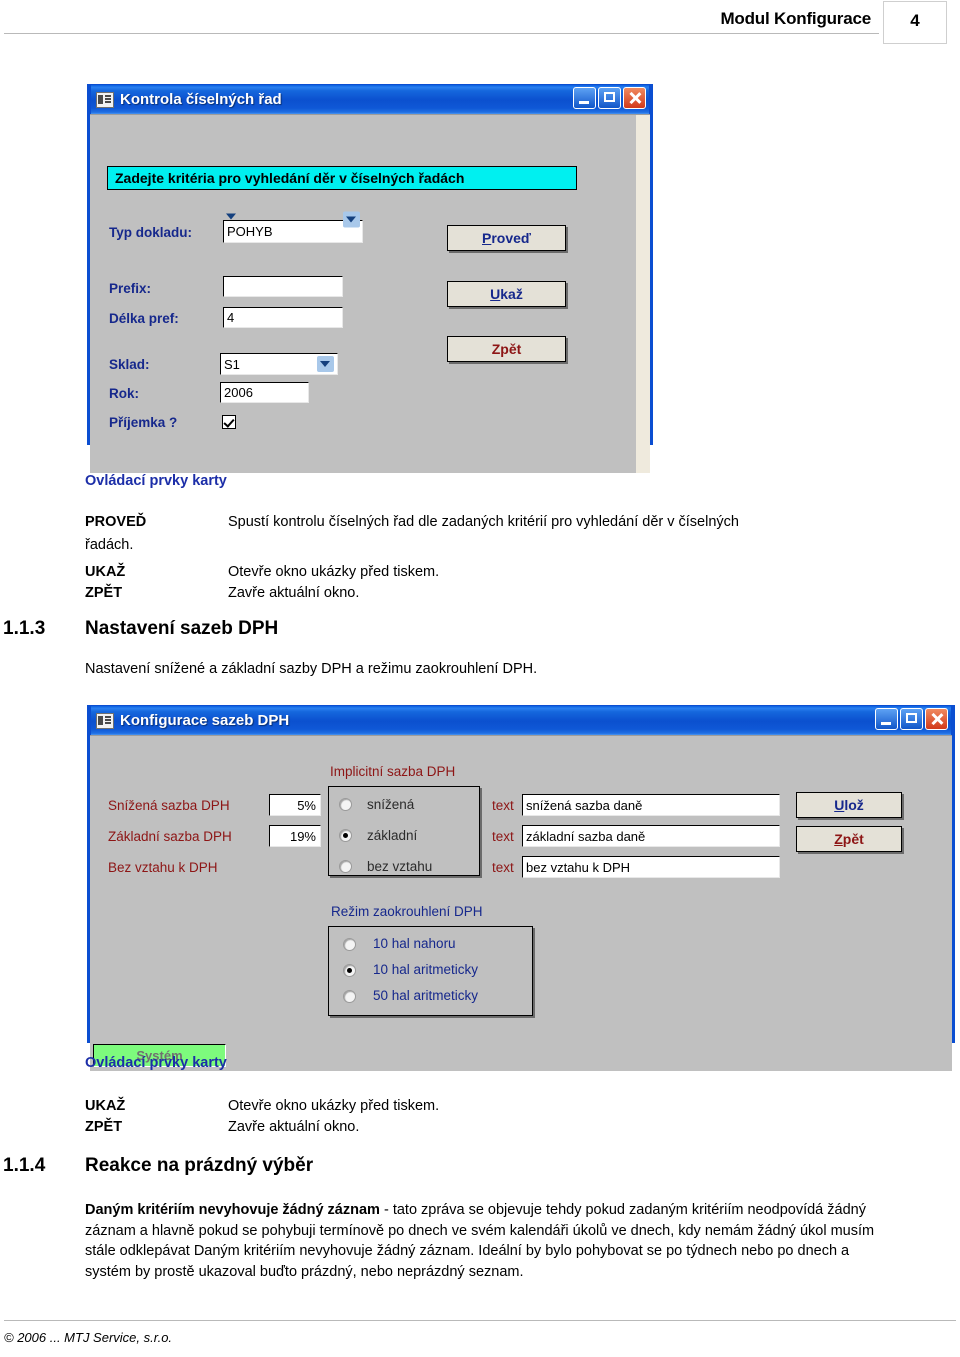 The width and height of the screenshot is (960, 1357). I want to click on heading-113-text: Nastavení sazeb DPH, so click(182, 628).